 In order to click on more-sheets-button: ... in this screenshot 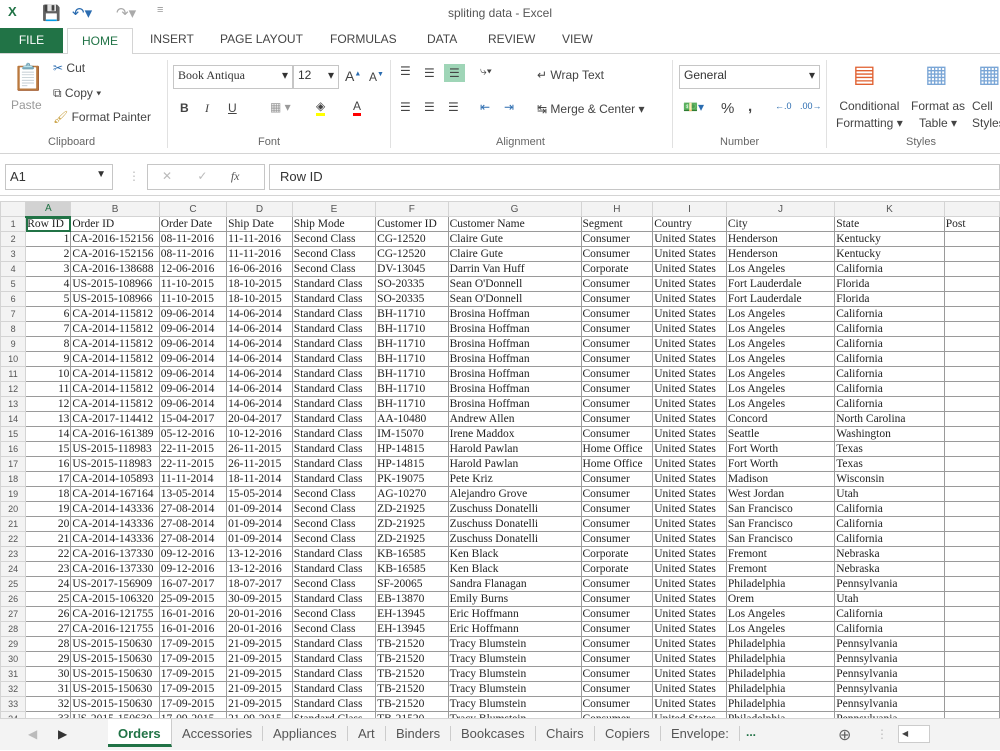, I will do `click(751, 732)`.